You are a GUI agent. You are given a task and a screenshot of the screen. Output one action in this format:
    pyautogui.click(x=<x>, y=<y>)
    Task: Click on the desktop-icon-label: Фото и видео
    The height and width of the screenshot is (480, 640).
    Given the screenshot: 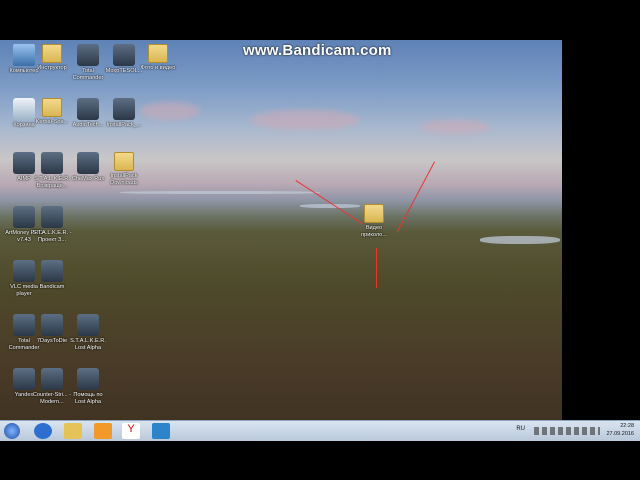 What is the action you would take?
    pyautogui.click(x=158, y=68)
    